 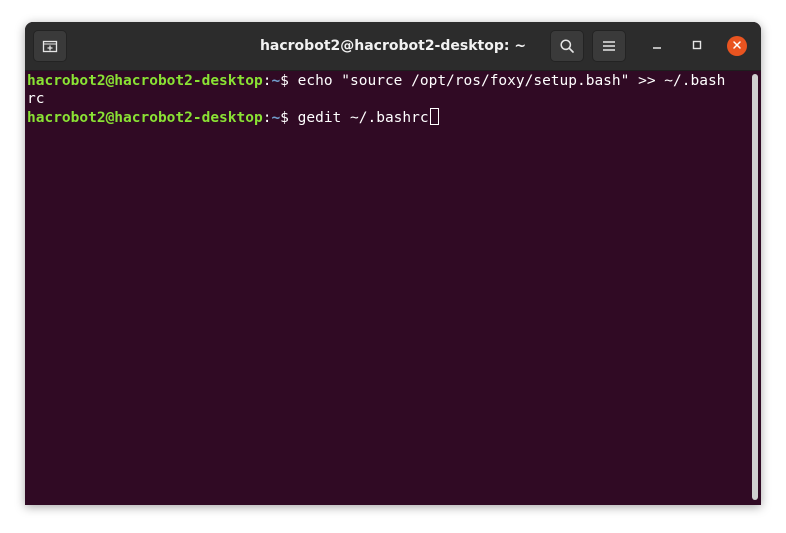 I want to click on close-icon, so click(x=737, y=46).